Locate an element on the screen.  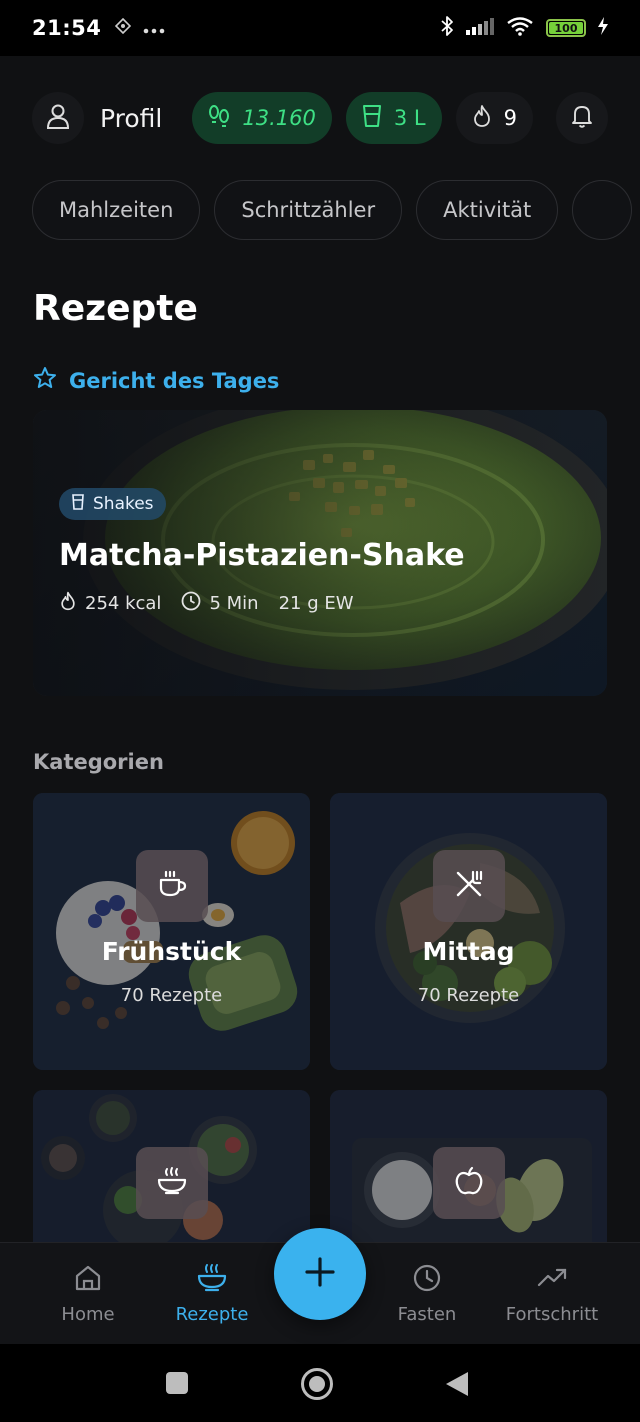
user-icon is located at coordinates (58, 118).